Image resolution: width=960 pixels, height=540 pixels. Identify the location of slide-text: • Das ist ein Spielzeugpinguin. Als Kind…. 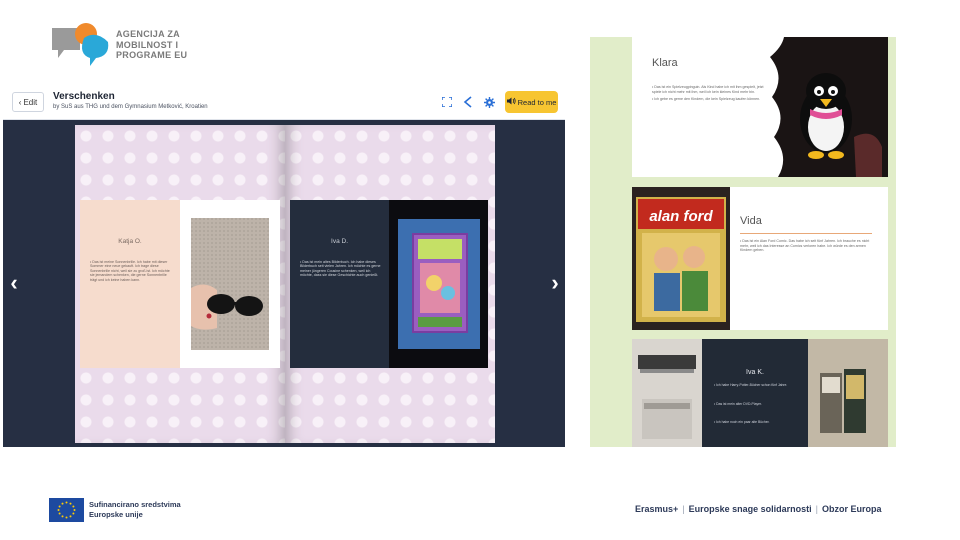
(708, 93).